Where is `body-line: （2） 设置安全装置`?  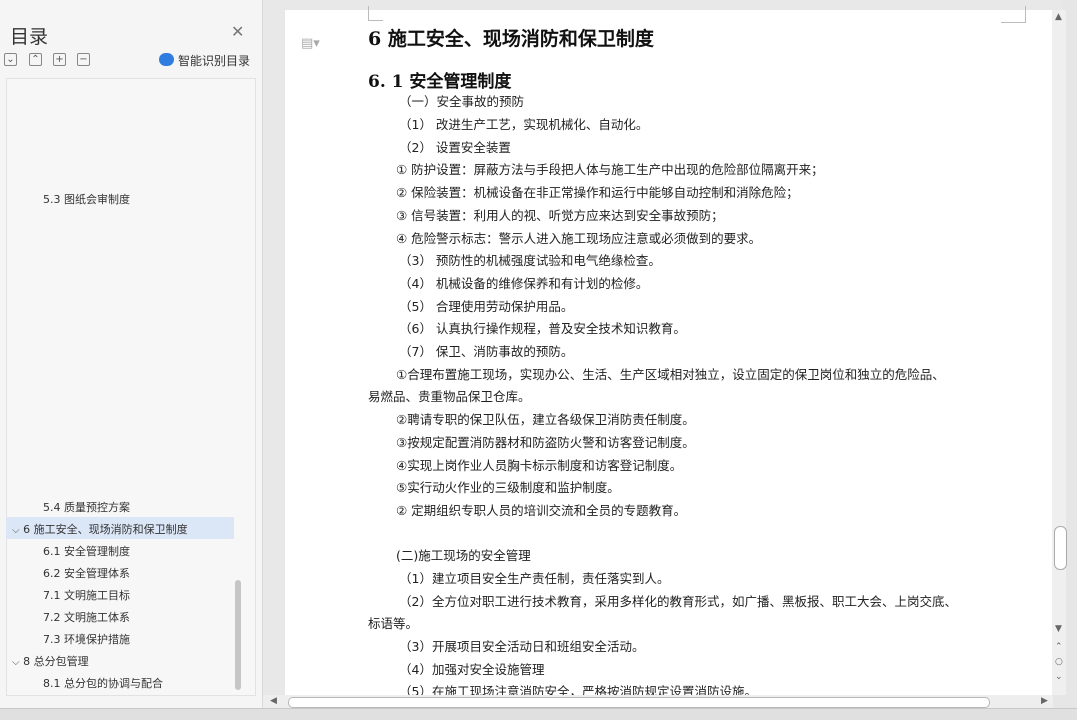 body-line: （2） 设置安全装置 is located at coordinates (455, 147).